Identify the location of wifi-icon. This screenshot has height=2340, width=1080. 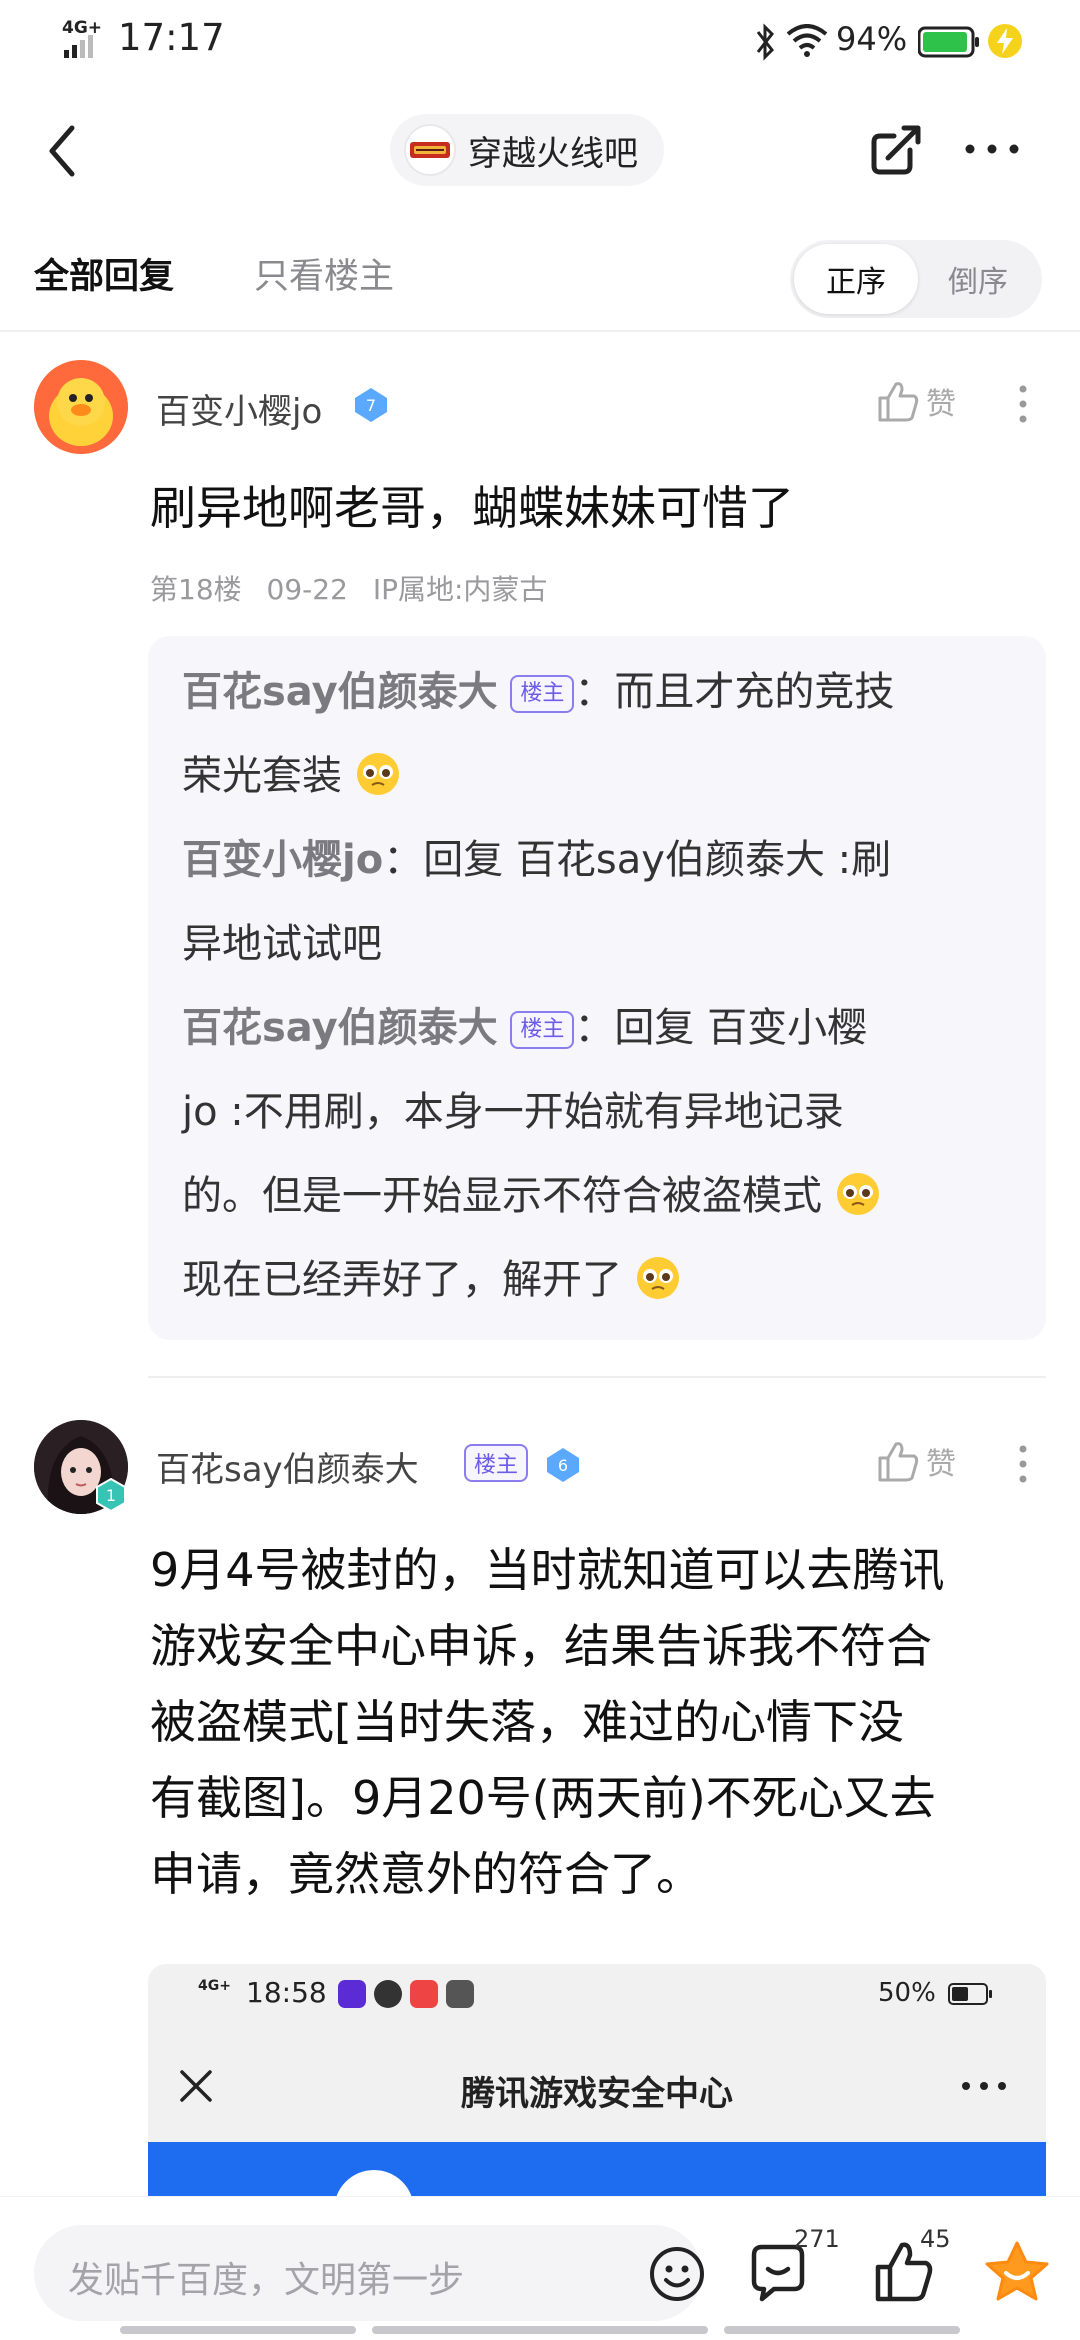
(807, 40).